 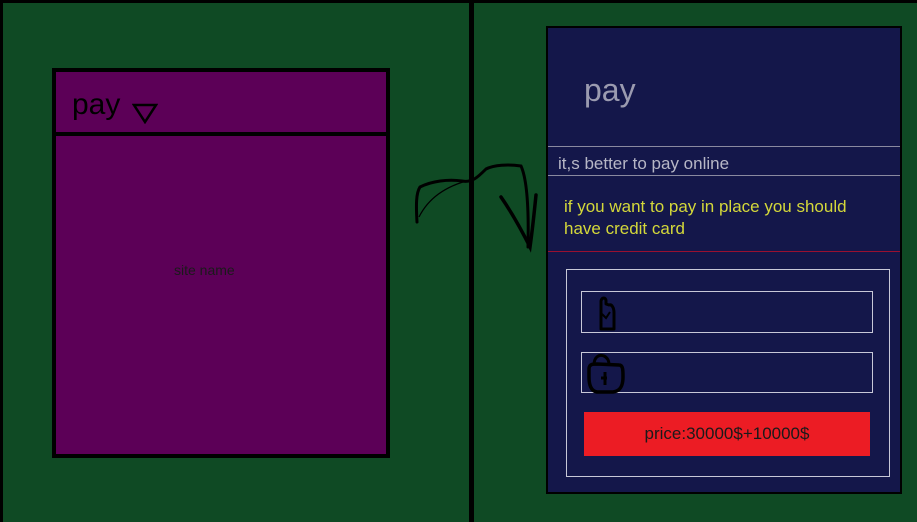 I want to click on payment-form: price:30000$+10000$, so click(x=728, y=373).